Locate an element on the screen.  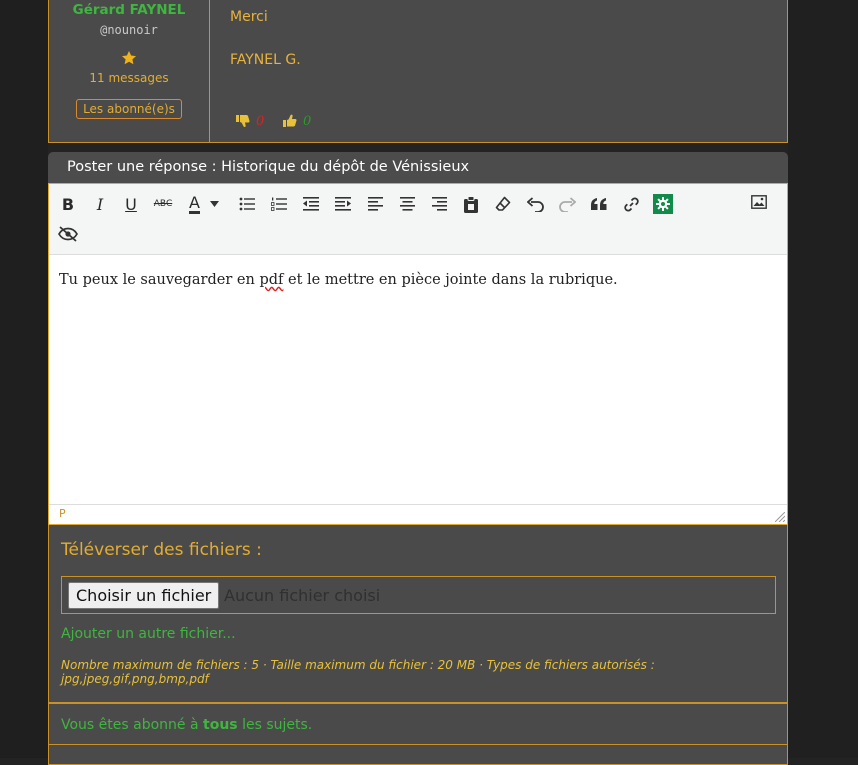
editor-toolbar: B I U ABC A is located at coordinates (418, 219).